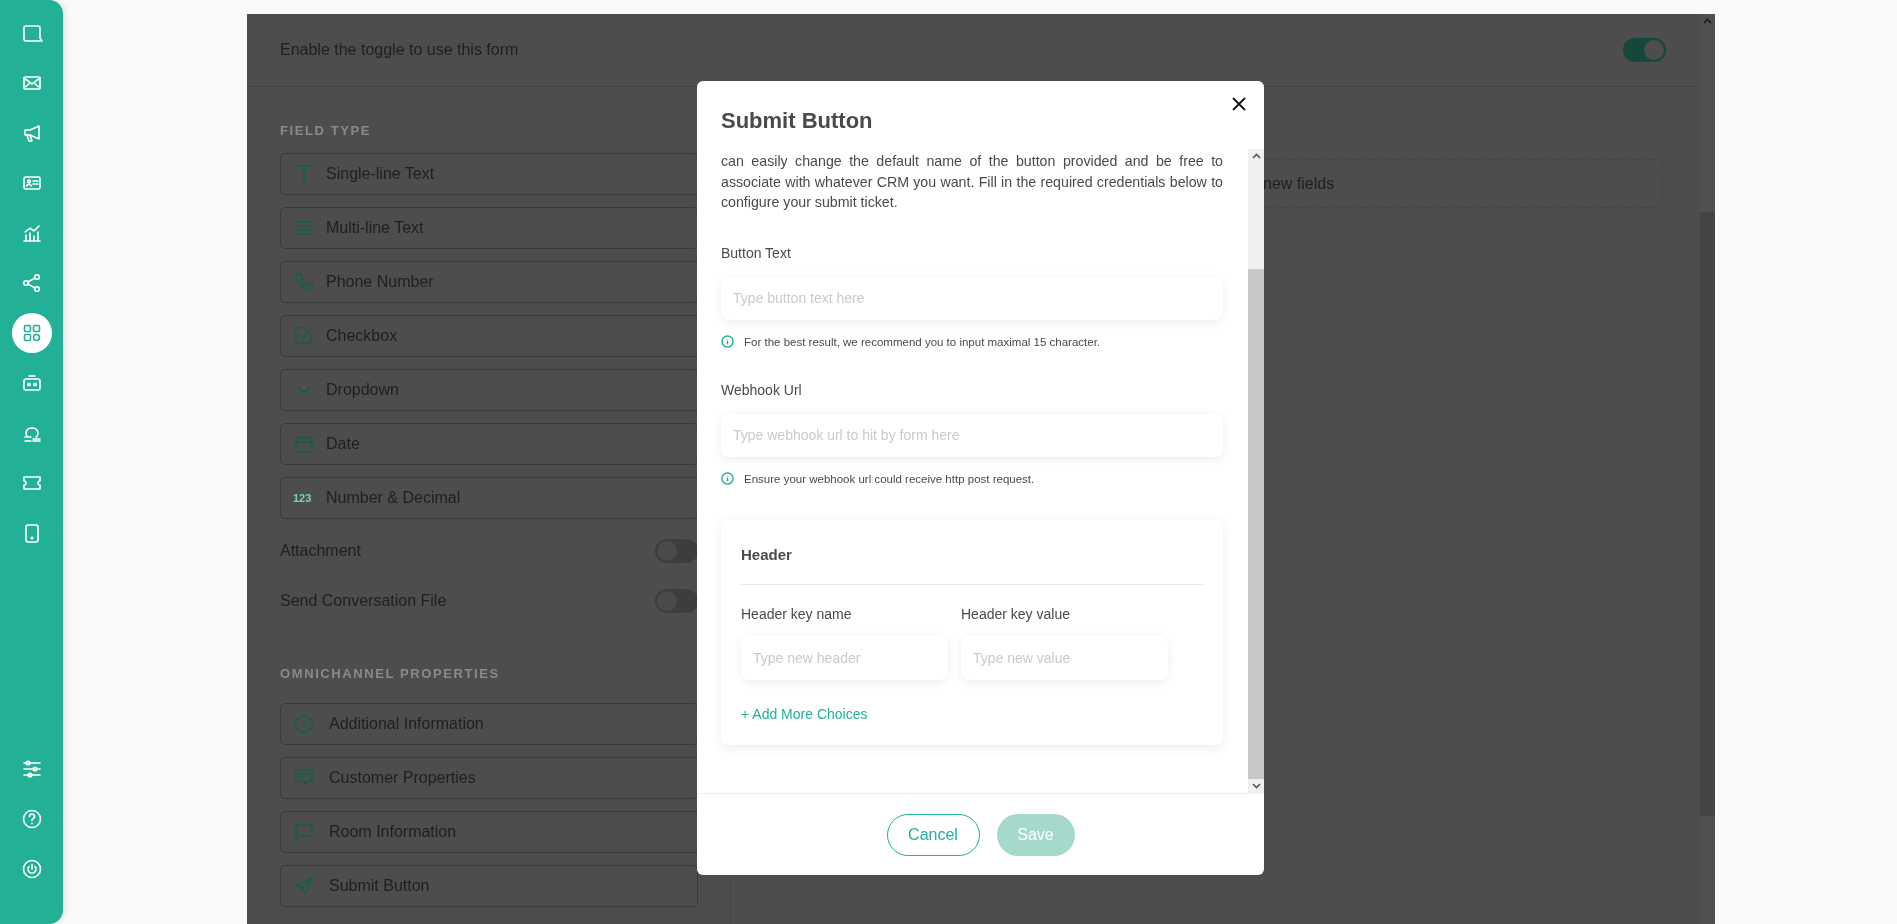 The height and width of the screenshot is (924, 1897). I want to click on input-field: Type button text here, so click(972, 298).